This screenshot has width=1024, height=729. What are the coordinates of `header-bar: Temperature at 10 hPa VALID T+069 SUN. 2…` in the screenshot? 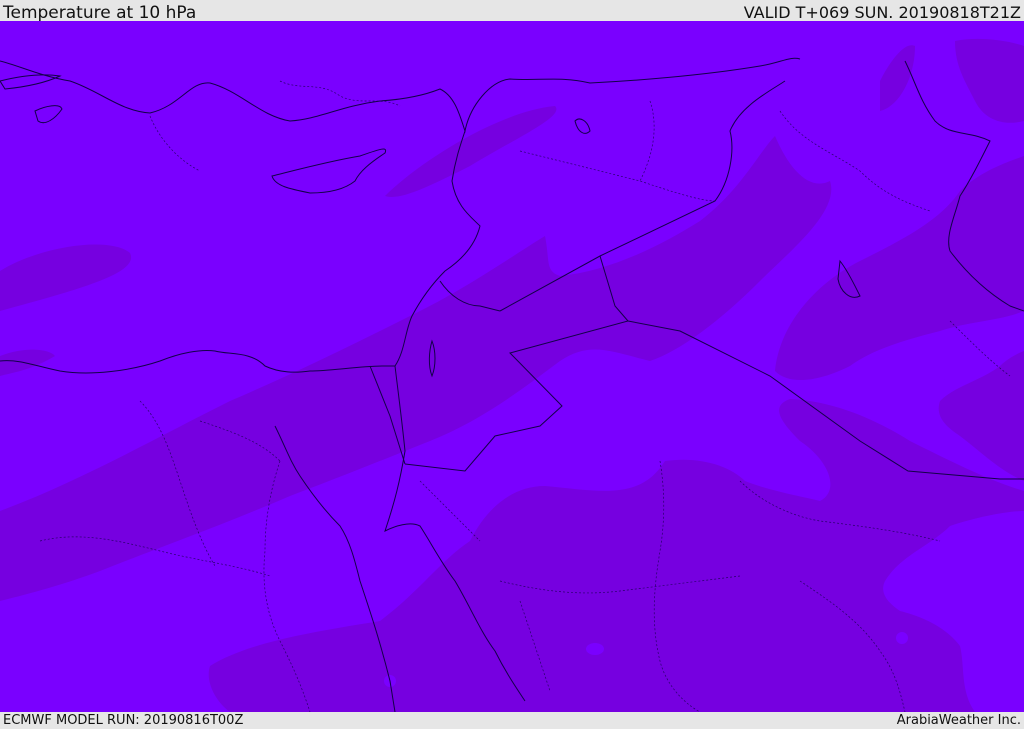 It's located at (512, 11).